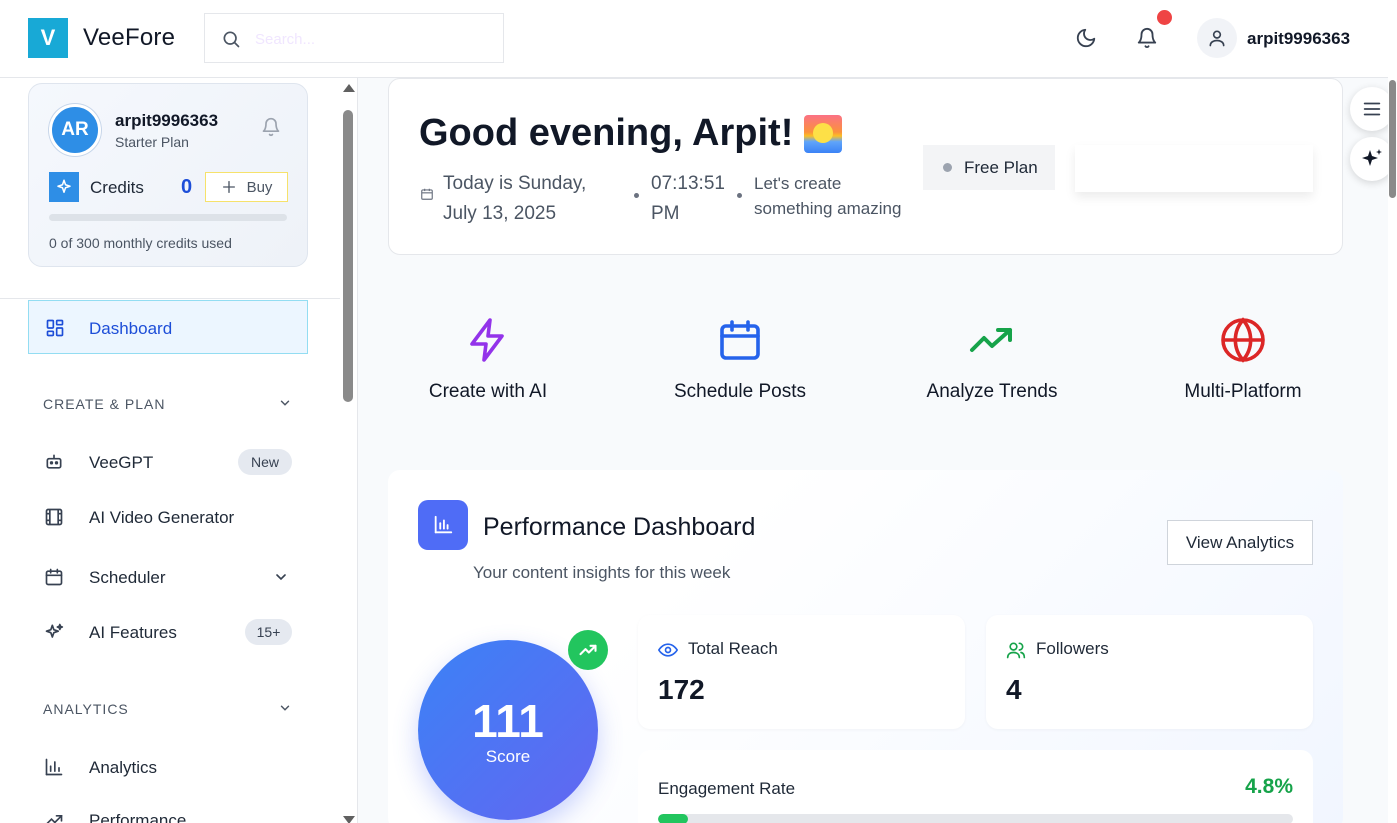 Image resolution: width=1397 pixels, height=823 pixels. What do you see at coordinates (48, 38) in the screenshot?
I see `logo: V` at bounding box center [48, 38].